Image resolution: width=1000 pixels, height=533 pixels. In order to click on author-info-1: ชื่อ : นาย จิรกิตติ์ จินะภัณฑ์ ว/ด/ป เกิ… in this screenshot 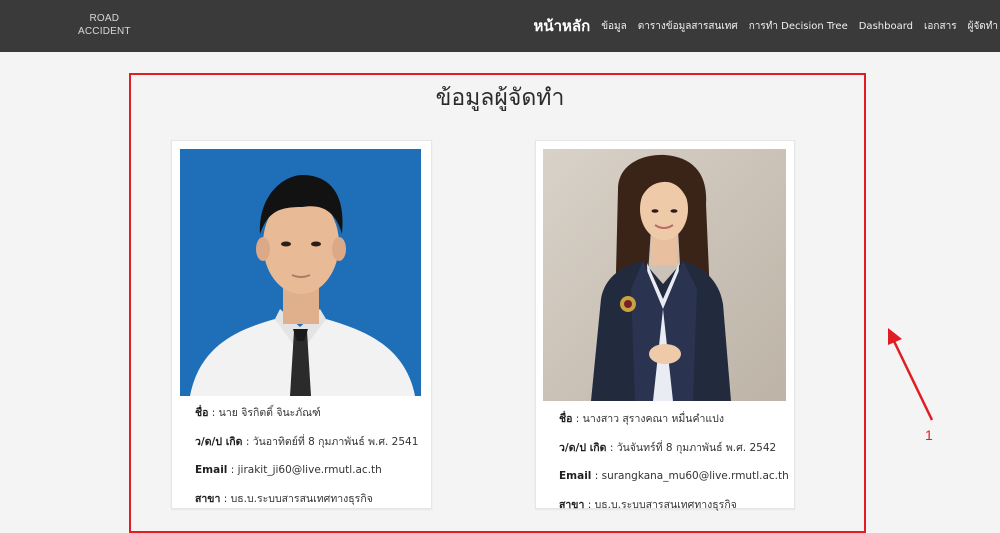, I will do `click(306, 463)`.